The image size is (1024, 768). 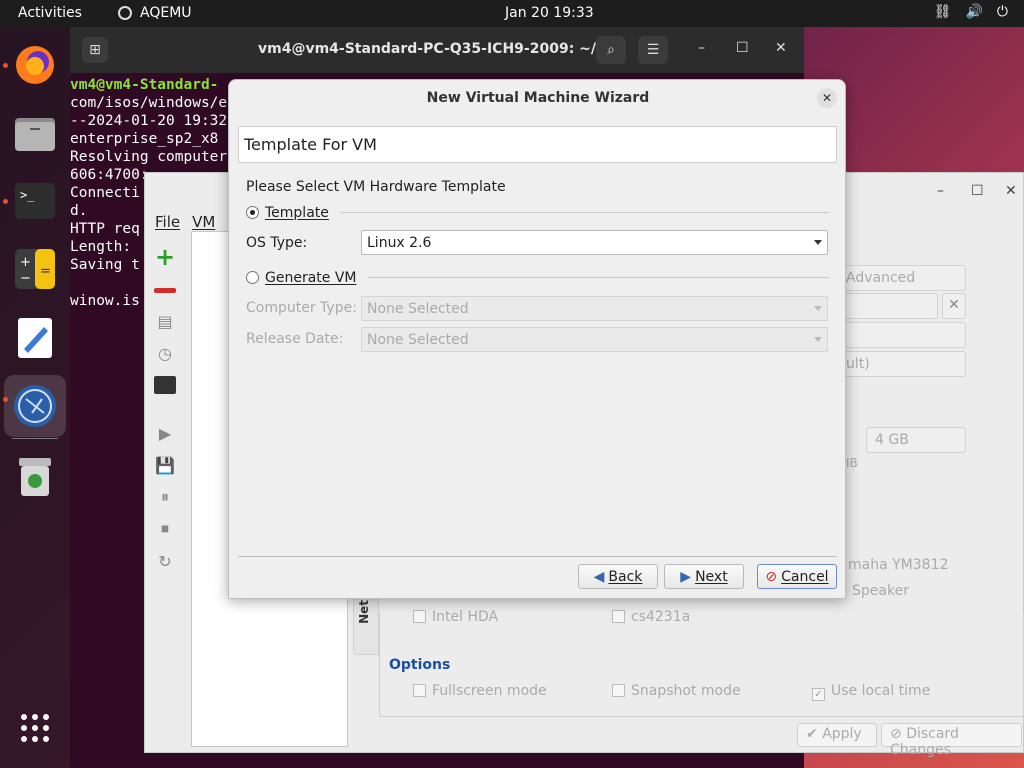 What do you see at coordinates (771, 576) in the screenshot?
I see `cancel-icon: ⊘` at bounding box center [771, 576].